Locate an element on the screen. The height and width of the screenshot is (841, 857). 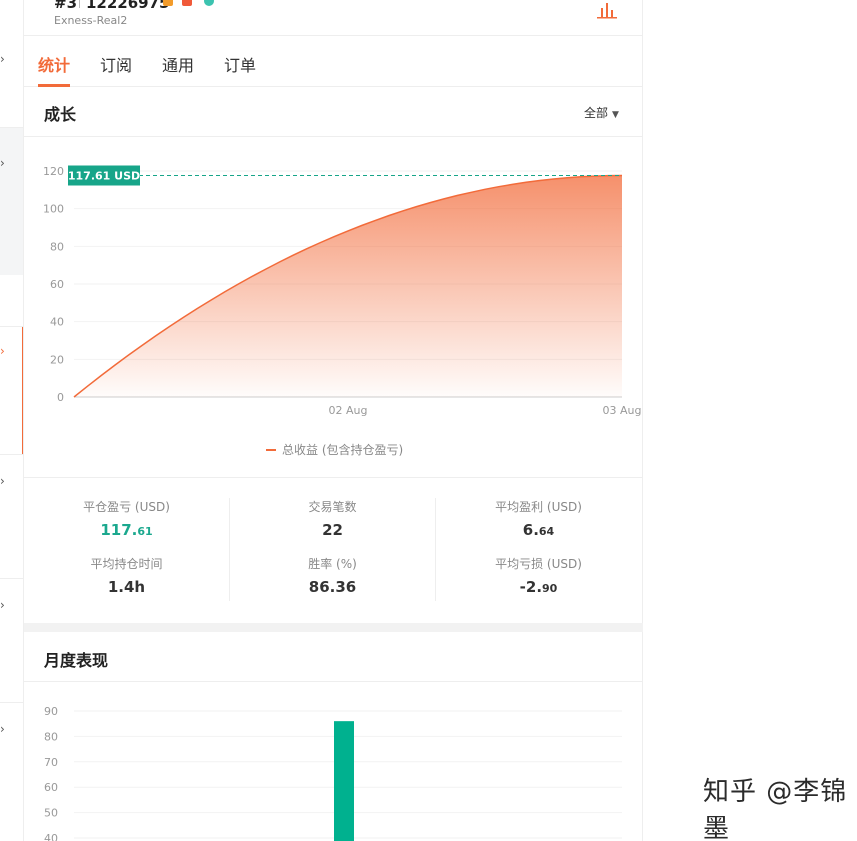
stat-value-avg-loss: -2.90 is located at coordinates (538, 587).